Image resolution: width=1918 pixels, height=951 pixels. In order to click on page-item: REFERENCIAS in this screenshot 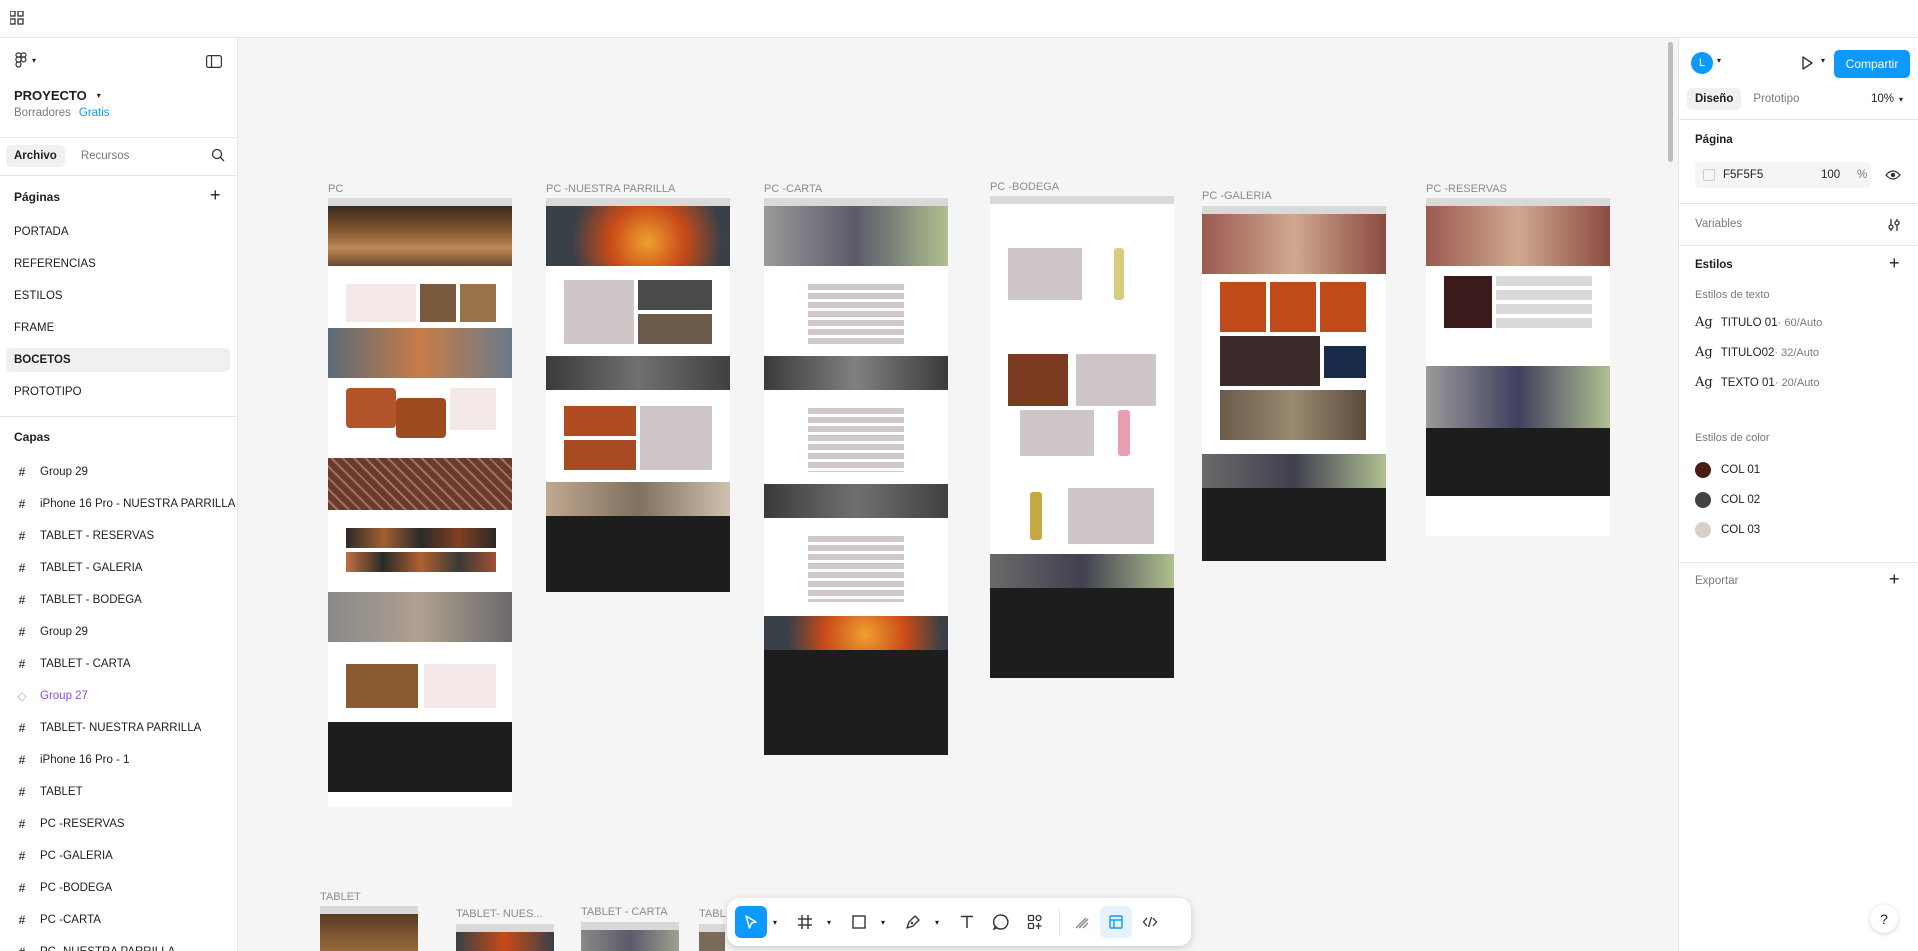, I will do `click(118, 264)`.